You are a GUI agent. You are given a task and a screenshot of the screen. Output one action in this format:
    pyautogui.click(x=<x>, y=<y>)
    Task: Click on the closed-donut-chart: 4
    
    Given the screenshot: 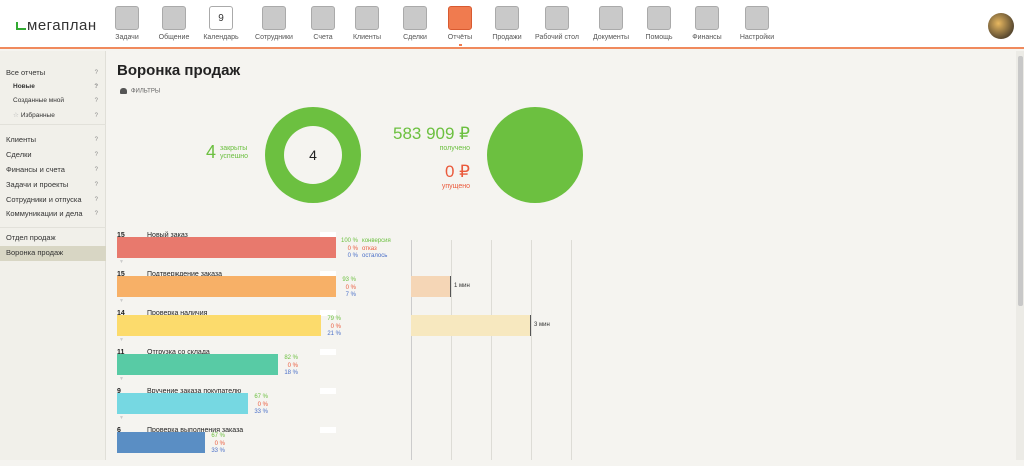 What is the action you would take?
    pyautogui.click(x=313, y=155)
    